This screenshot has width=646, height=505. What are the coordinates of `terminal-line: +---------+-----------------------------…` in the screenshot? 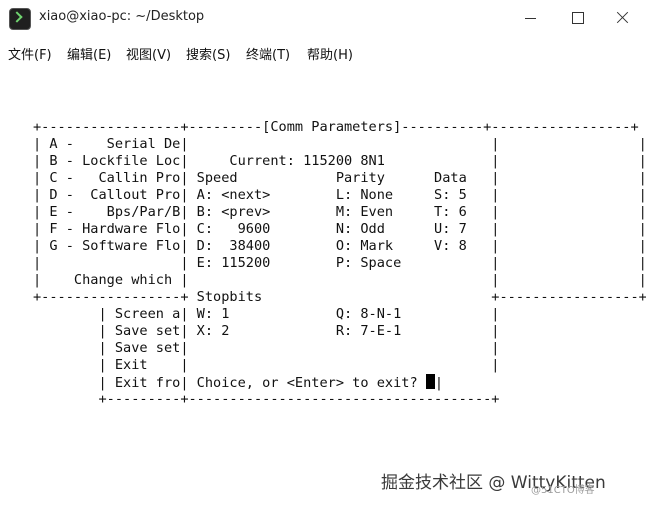 It's located at (266, 399).